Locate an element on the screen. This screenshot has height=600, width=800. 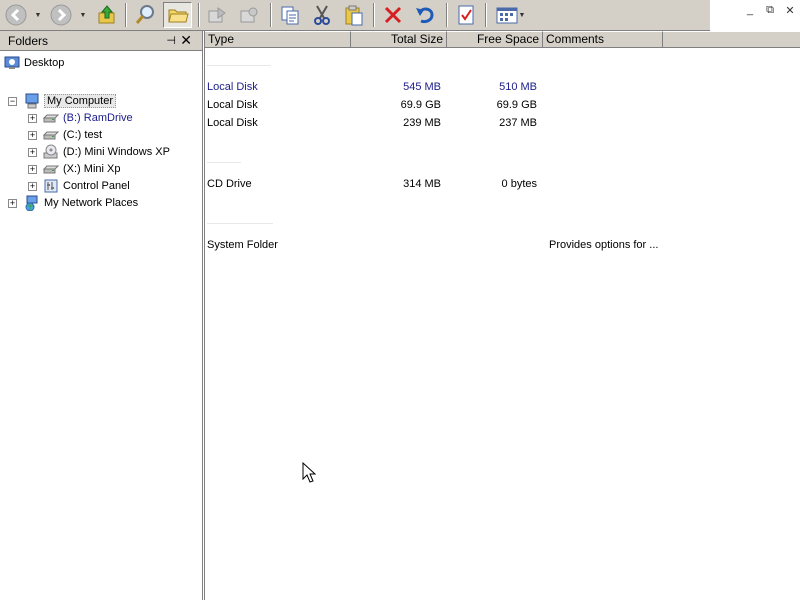
cell-total-size: 545 MB is located at coordinates (422, 87).